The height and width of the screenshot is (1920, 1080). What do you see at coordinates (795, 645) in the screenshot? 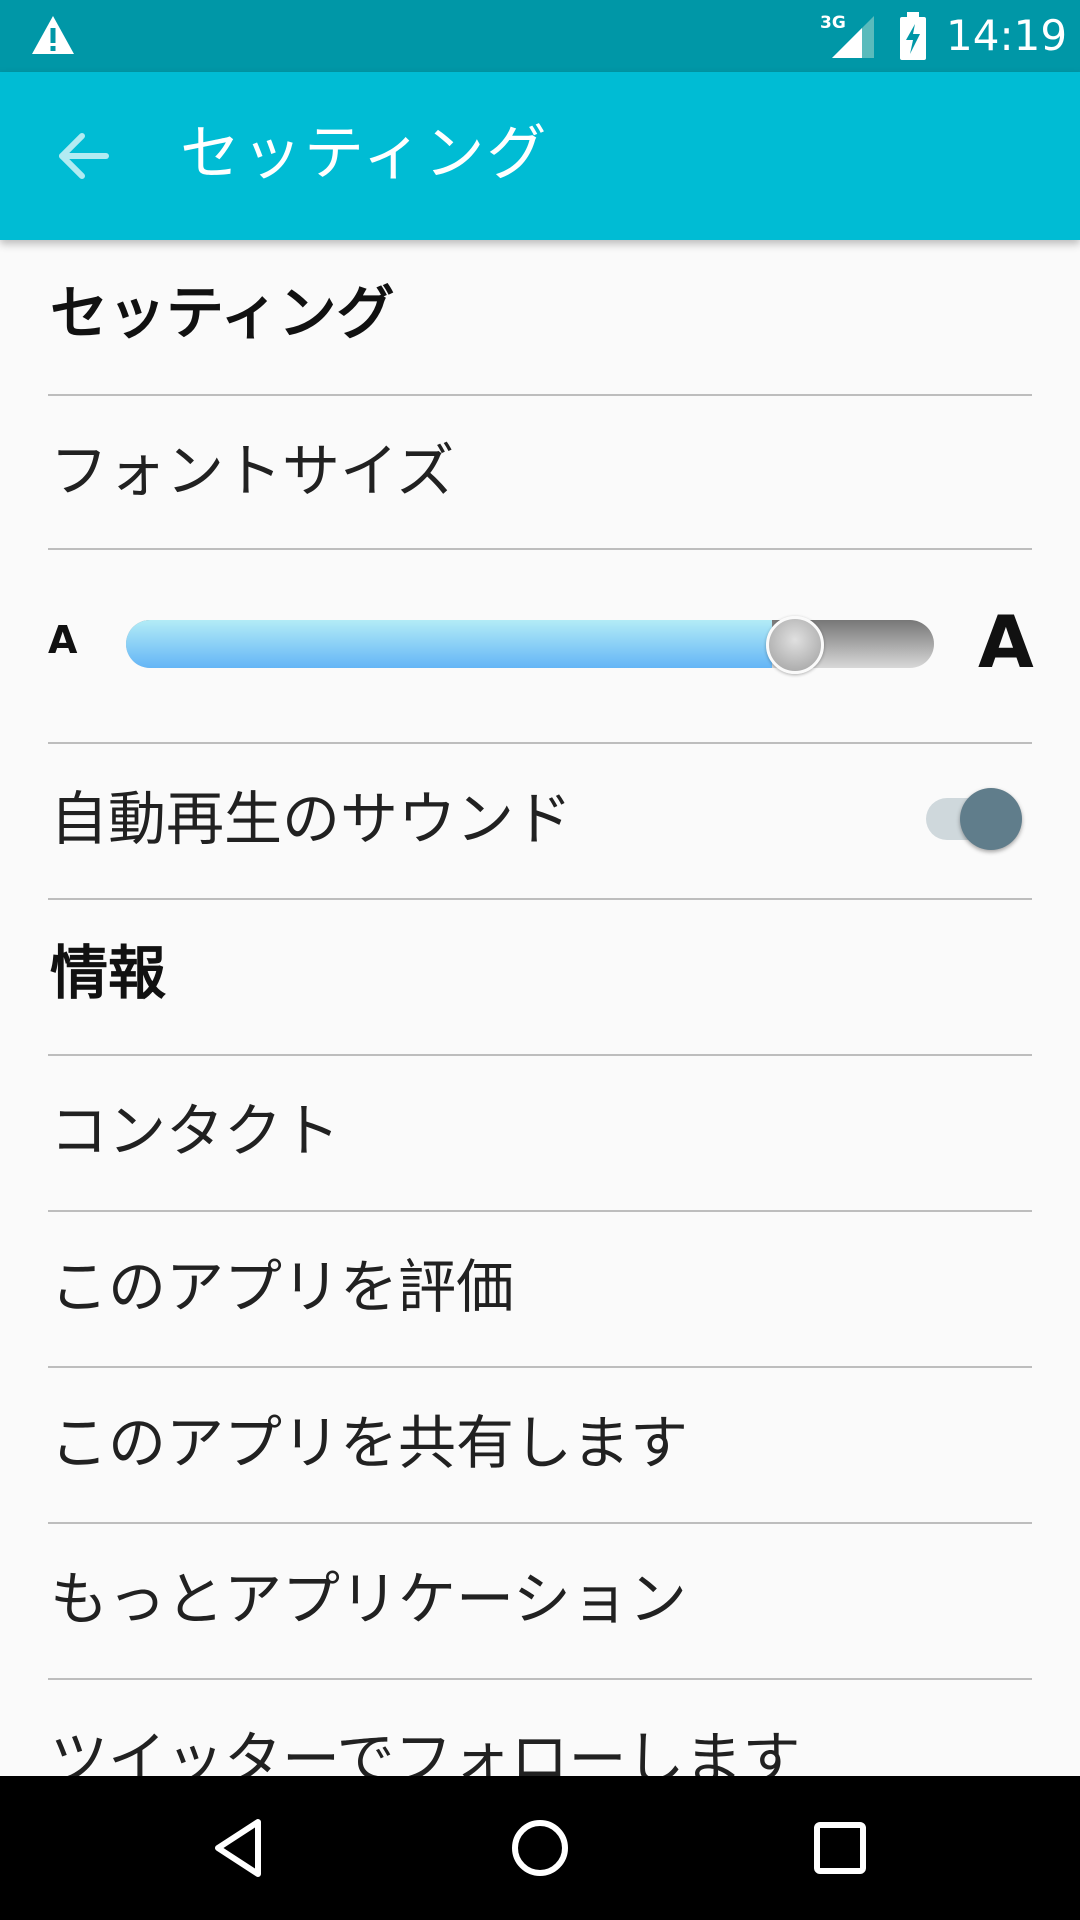
I see `slider-thumb` at bounding box center [795, 645].